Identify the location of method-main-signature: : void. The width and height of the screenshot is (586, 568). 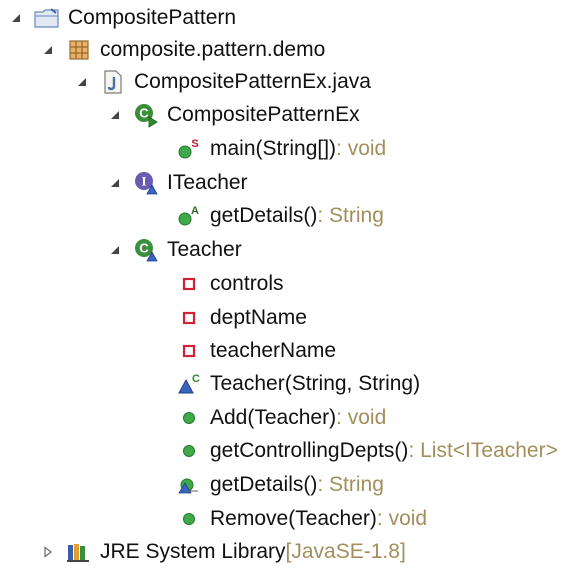
(361, 148).